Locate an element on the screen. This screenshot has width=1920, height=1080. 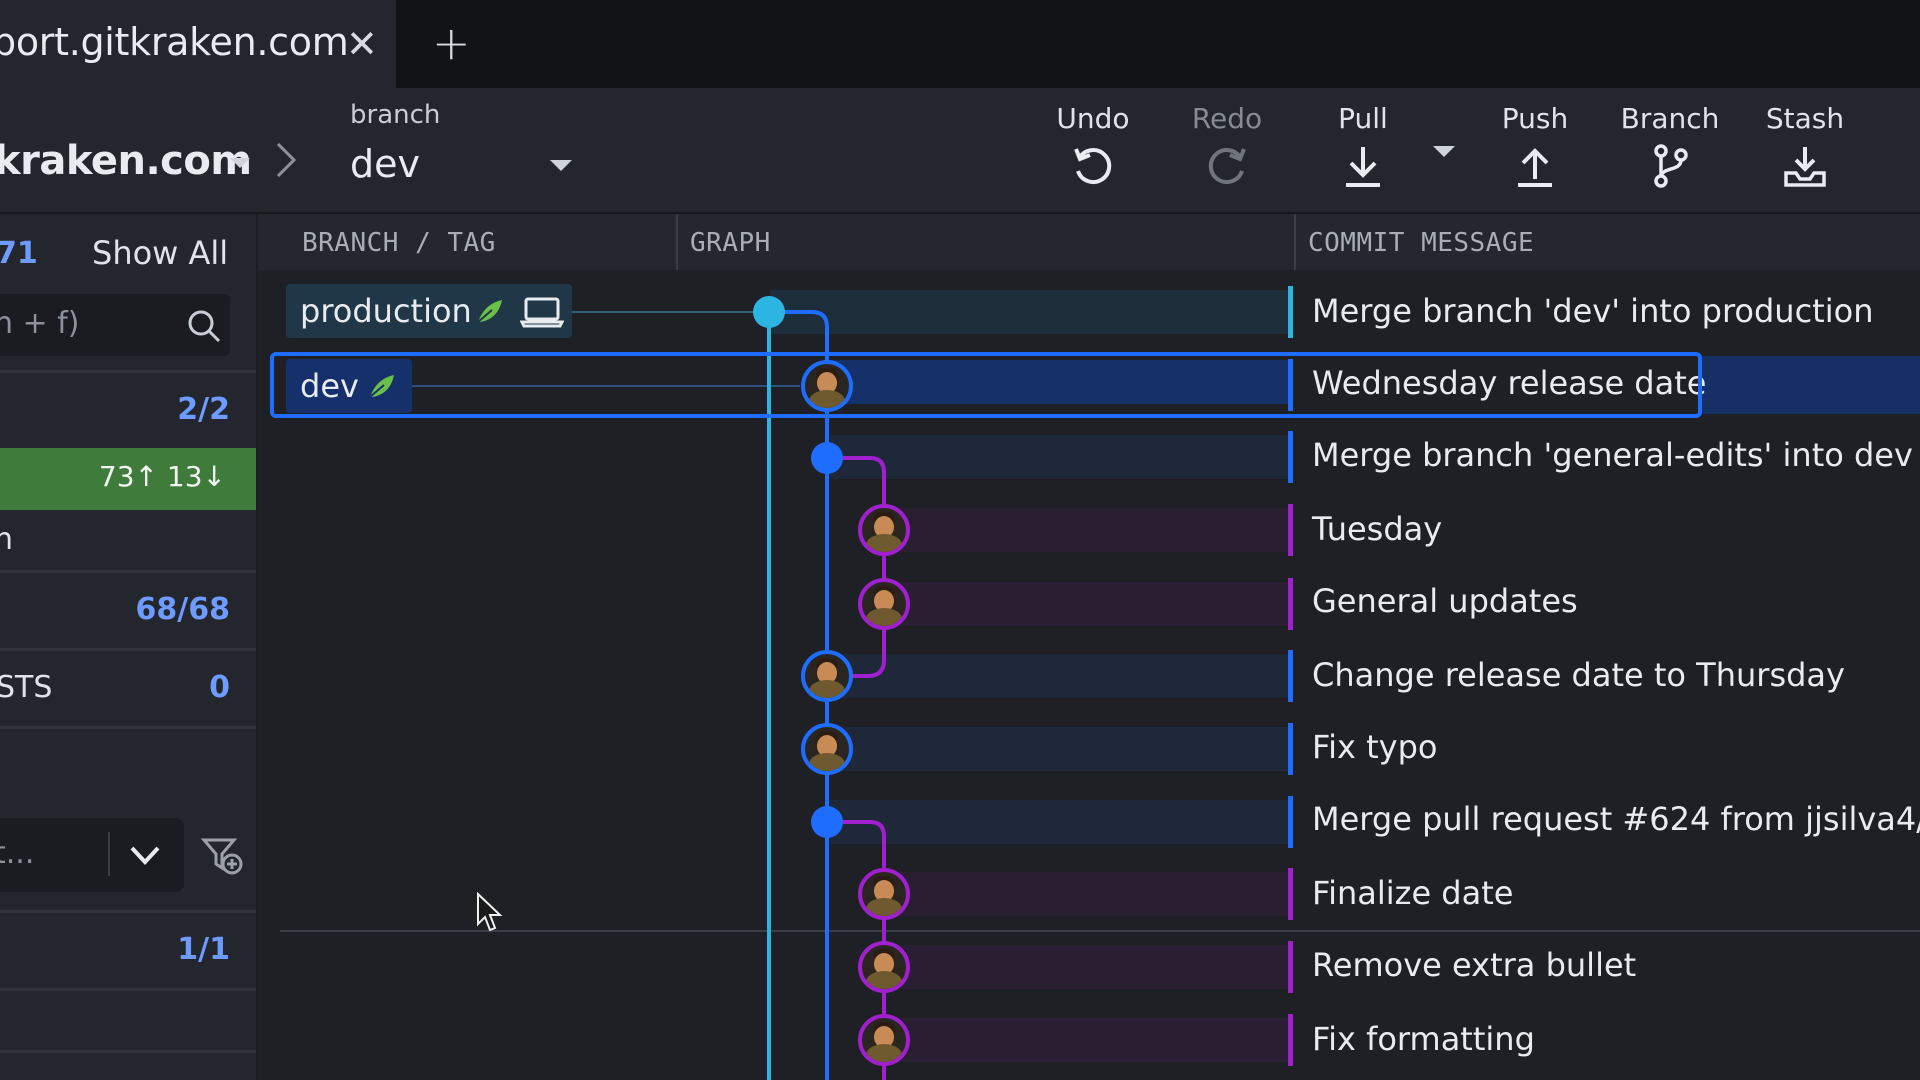
commit-message: Merge branch 'general-edits' into dev is located at coordinates (1612, 455).